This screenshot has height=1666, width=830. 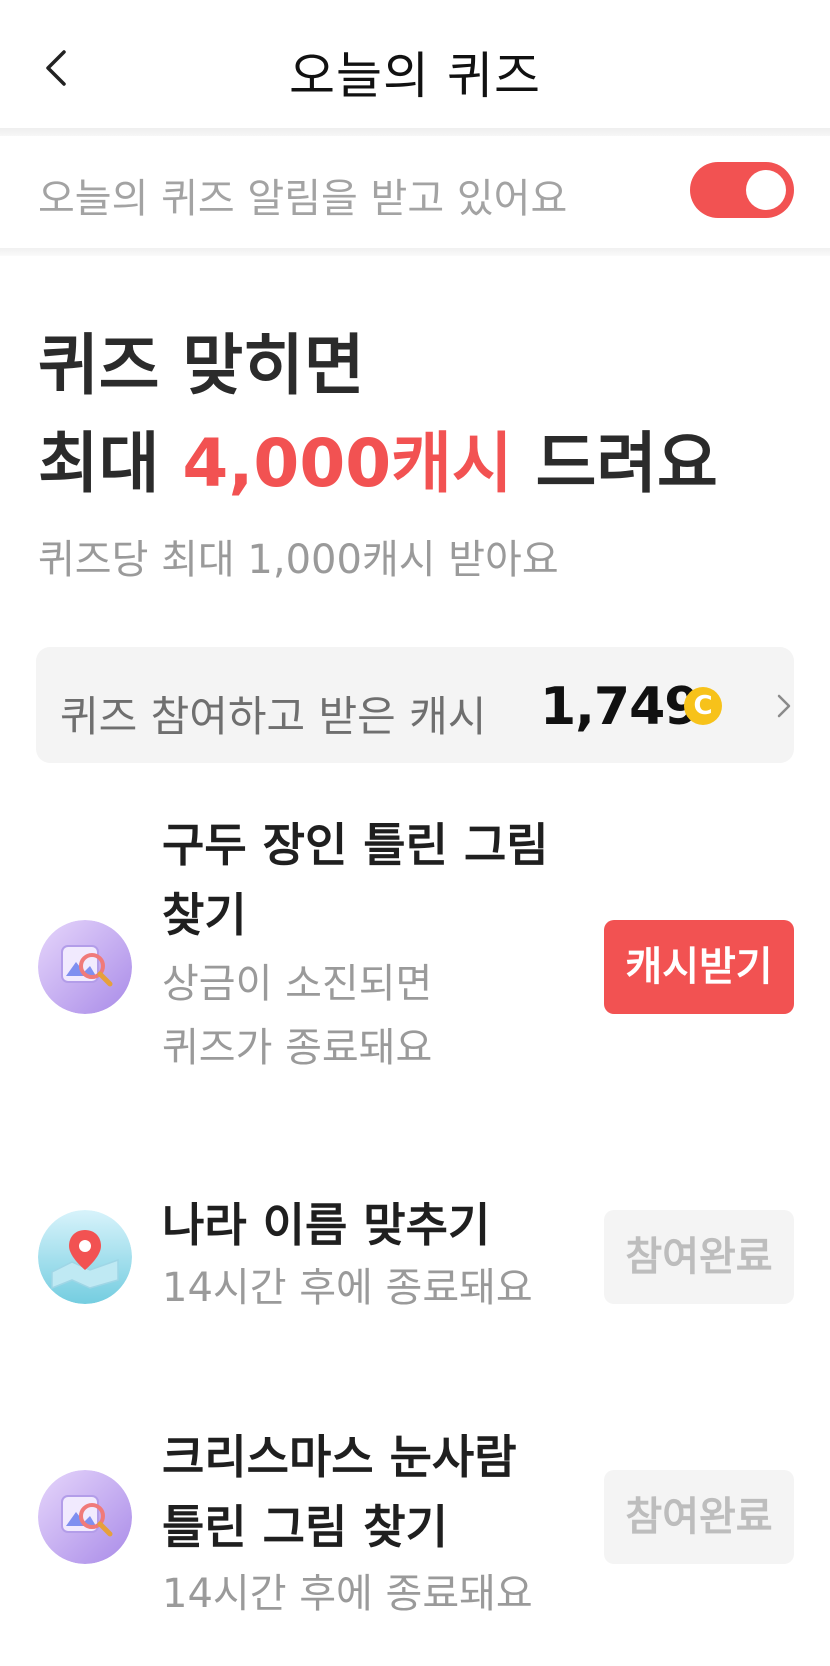 I want to click on quiz-item: 크리스마스 눈사람 틀린 그림 찾기 14시간 후에 종료돼요 참여완료, so click(x=415, y=1532).